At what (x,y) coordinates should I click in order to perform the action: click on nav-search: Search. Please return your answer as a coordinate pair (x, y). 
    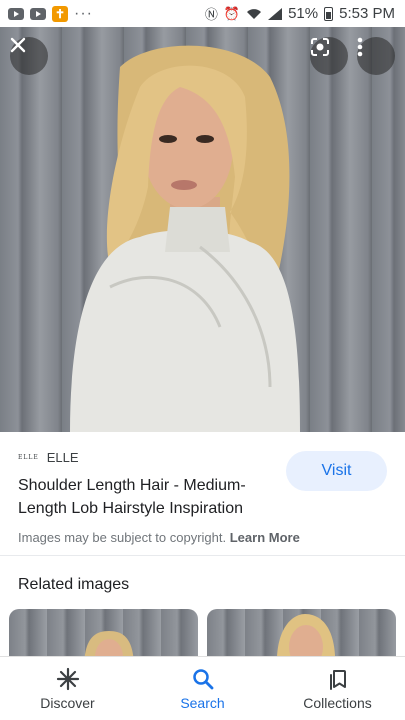
    Looking at the image, I should click on (203, 689).